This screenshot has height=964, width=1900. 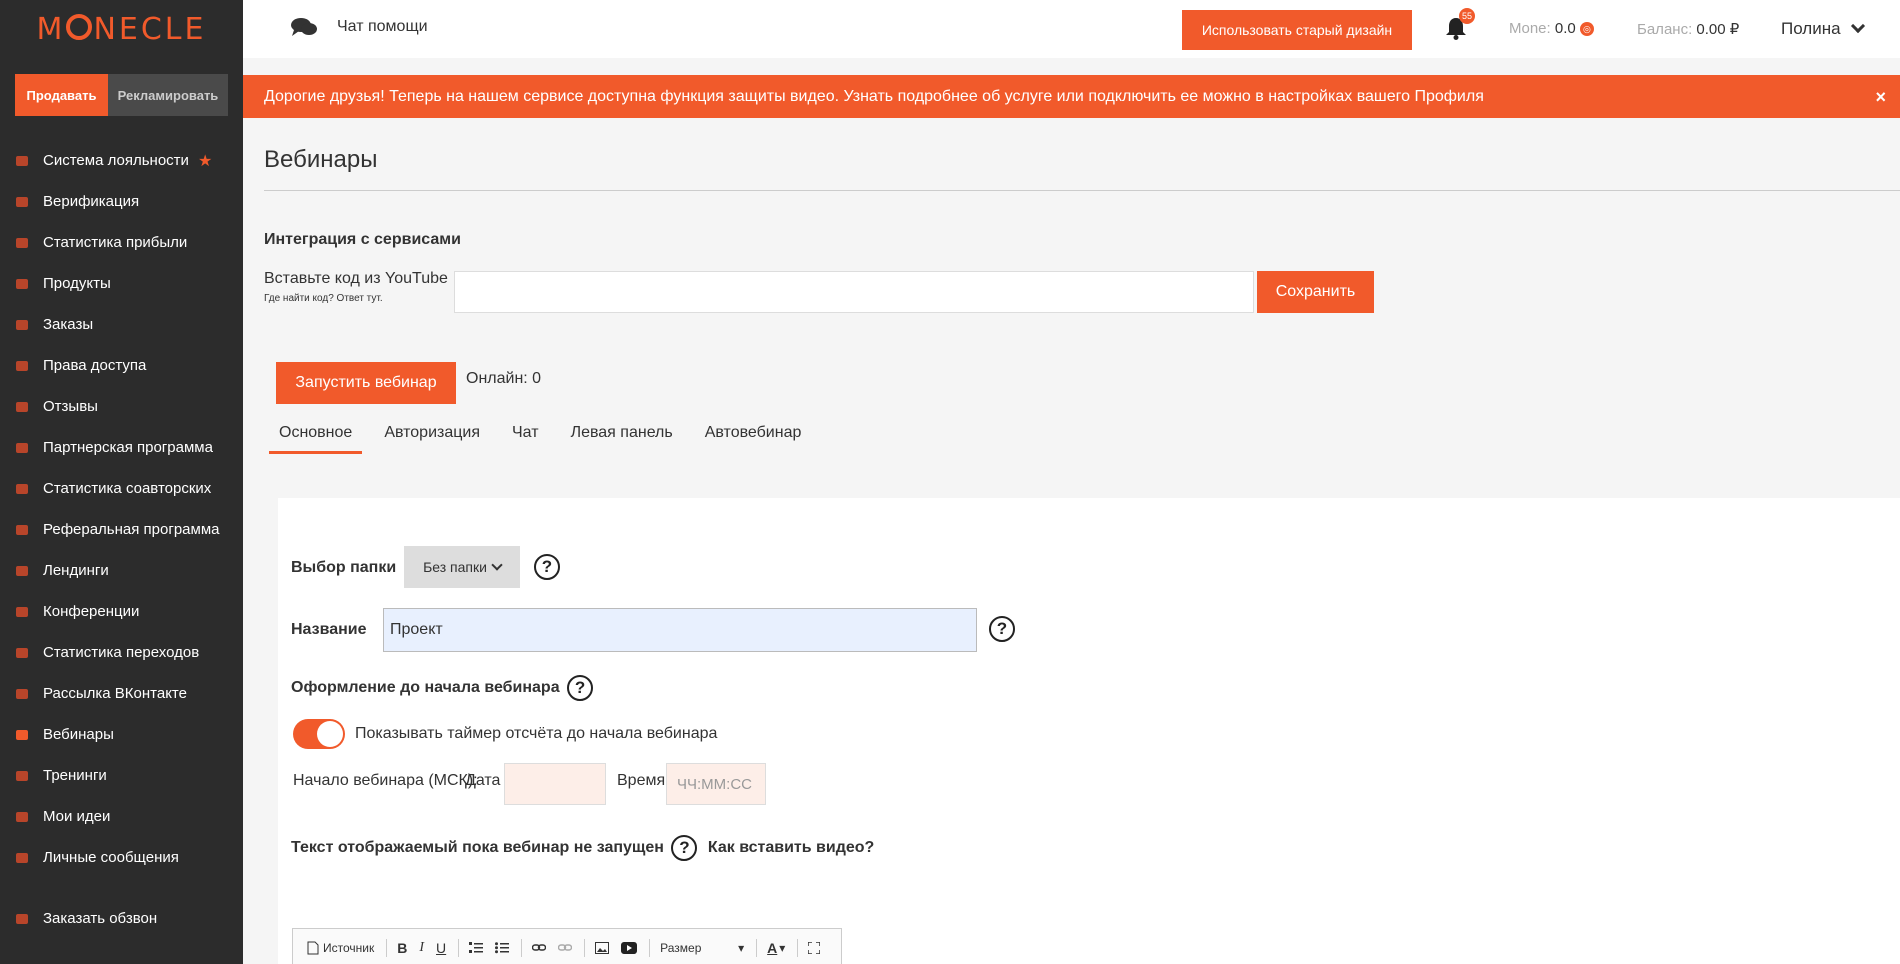 What do you see at coordinates (366, 383) in the screenshot?
I see `start-webinar-button: Запустить вебинар` at bounding box center [366, 383].